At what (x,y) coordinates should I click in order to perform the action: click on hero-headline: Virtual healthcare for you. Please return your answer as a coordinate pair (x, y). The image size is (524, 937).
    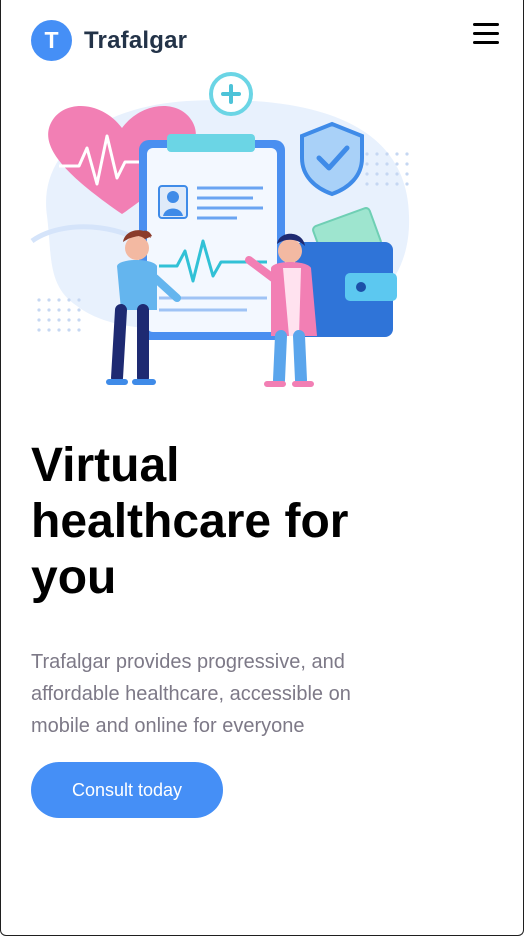
    Looking at the image, I should click on (190, 521).